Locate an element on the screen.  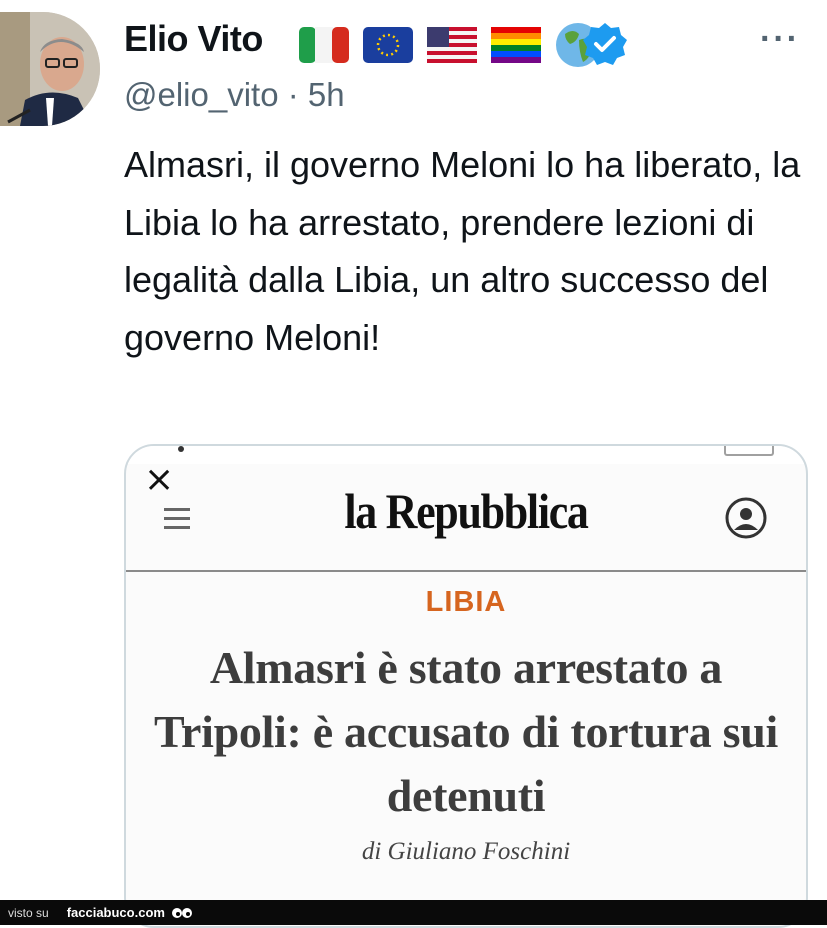
author-avatar is located at coordinates (50, 69).